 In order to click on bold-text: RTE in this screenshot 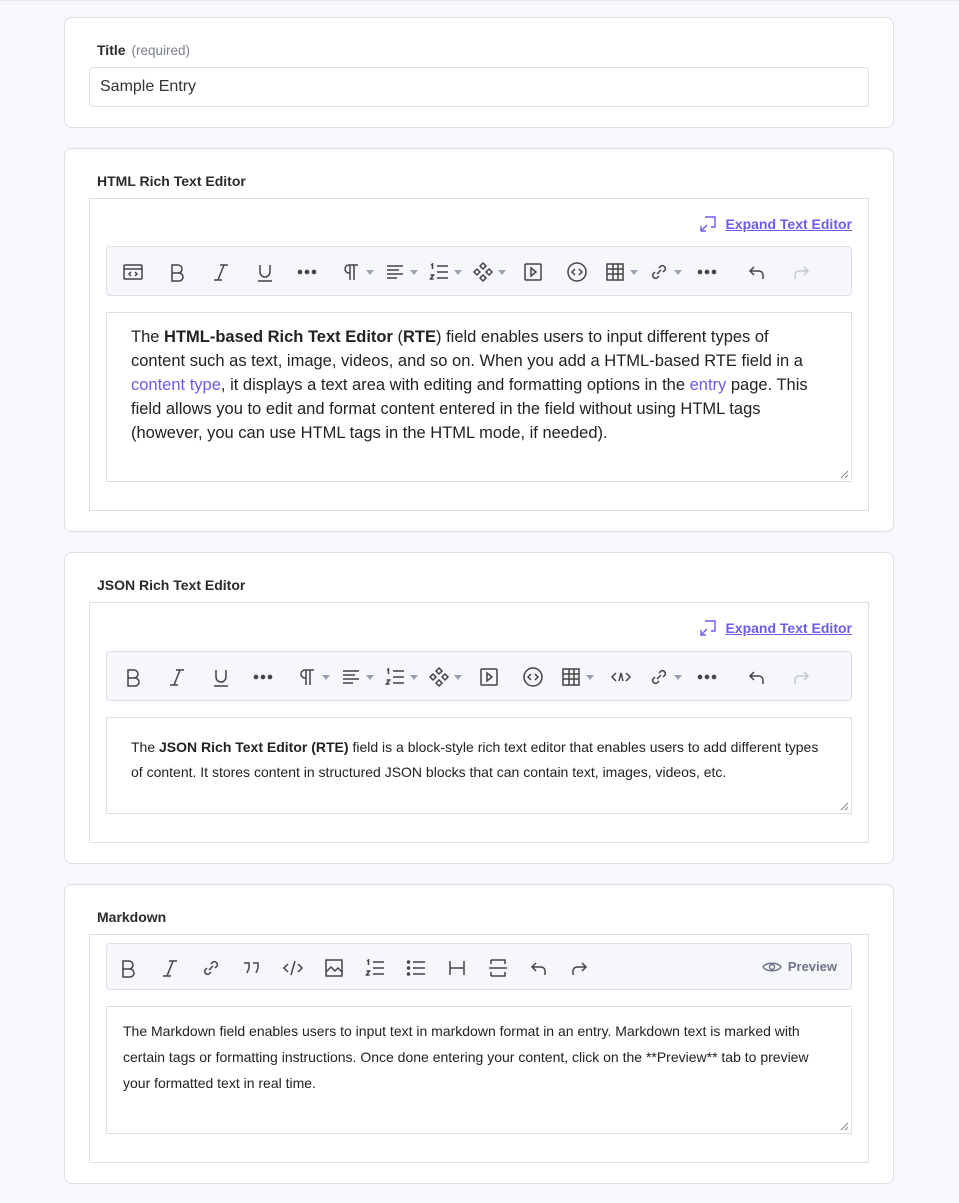, I will do `click(419, 337)`.